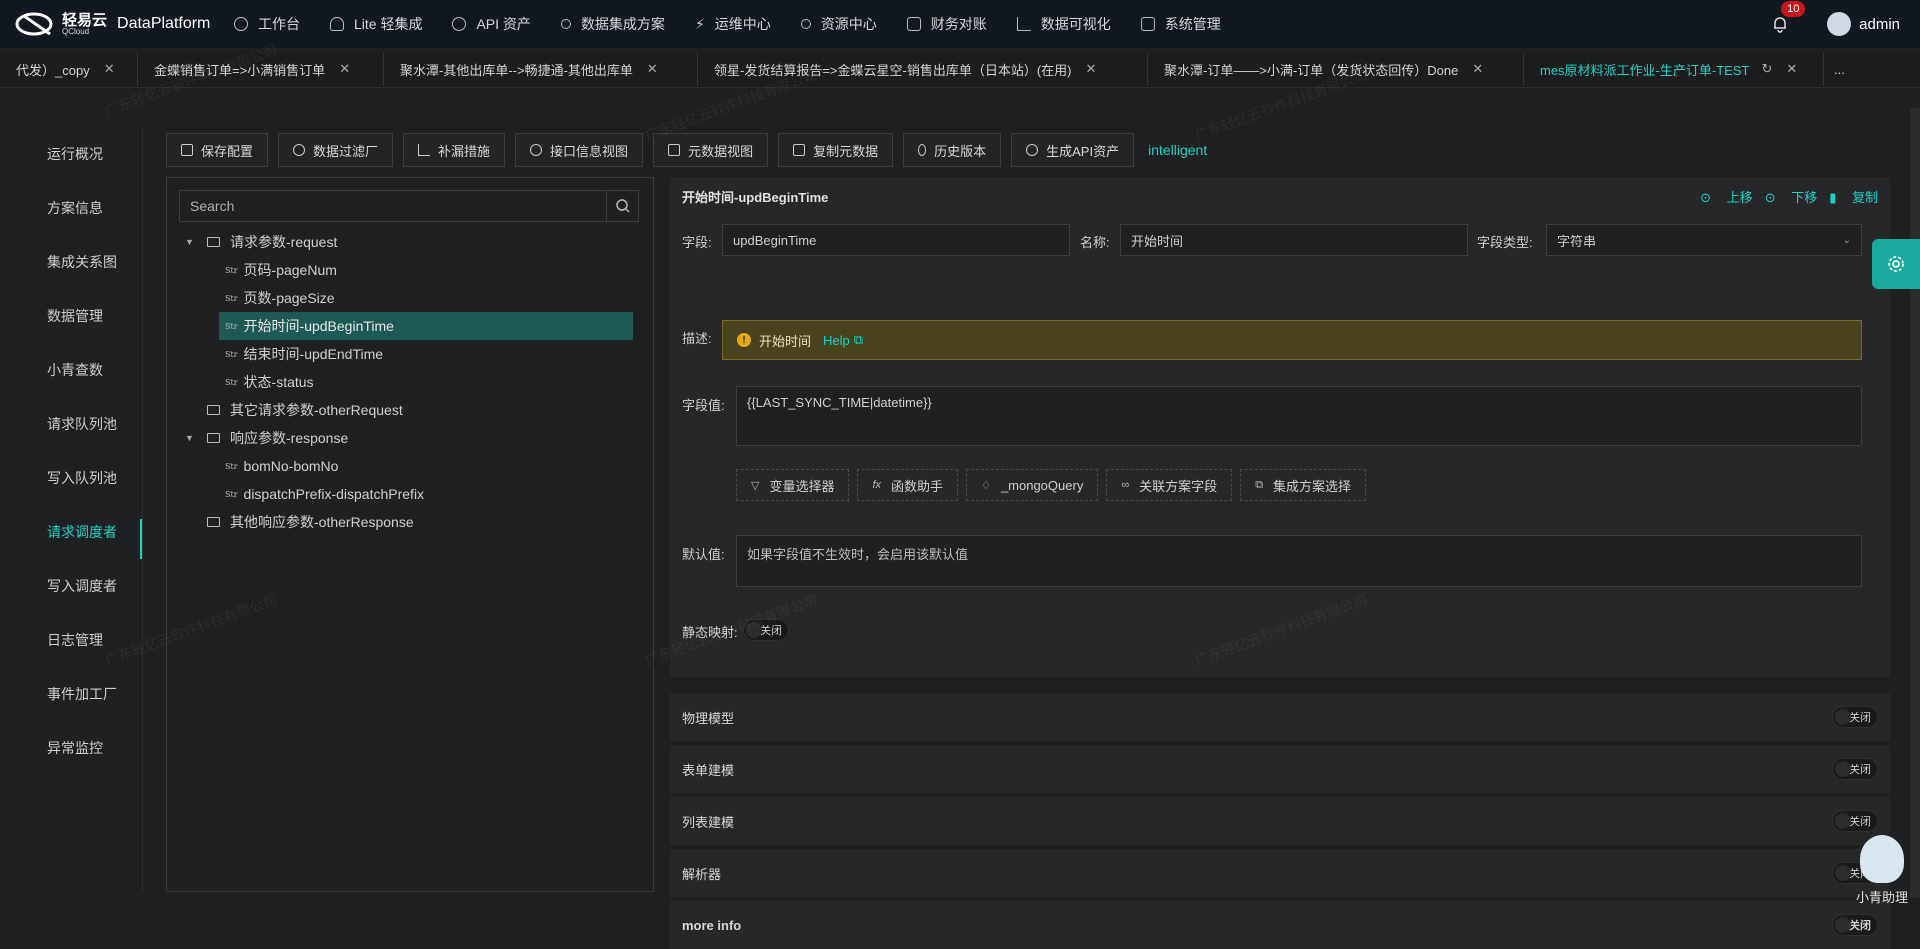 This screenshot has width=1920, height=949. I want to click on history-version-button: 历史版本, so click(952, 150).